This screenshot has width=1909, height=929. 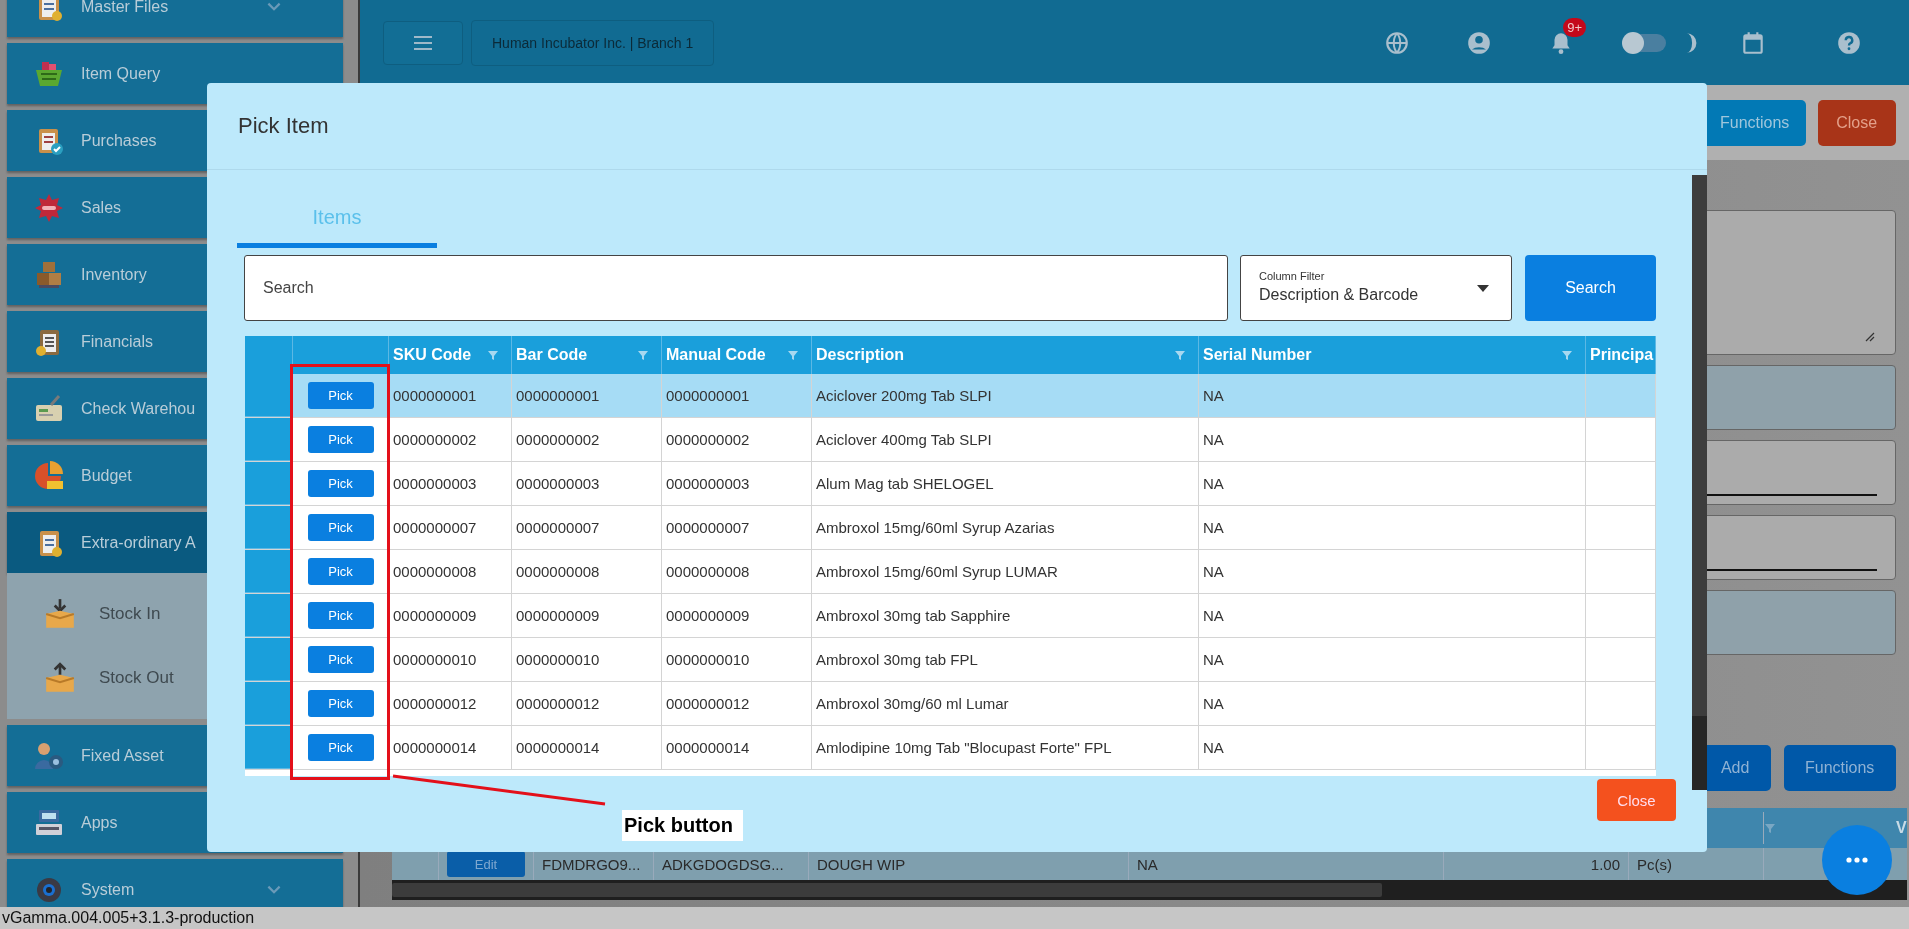 I want to click on resize-grip-icon, so click(x=1869, y=337).